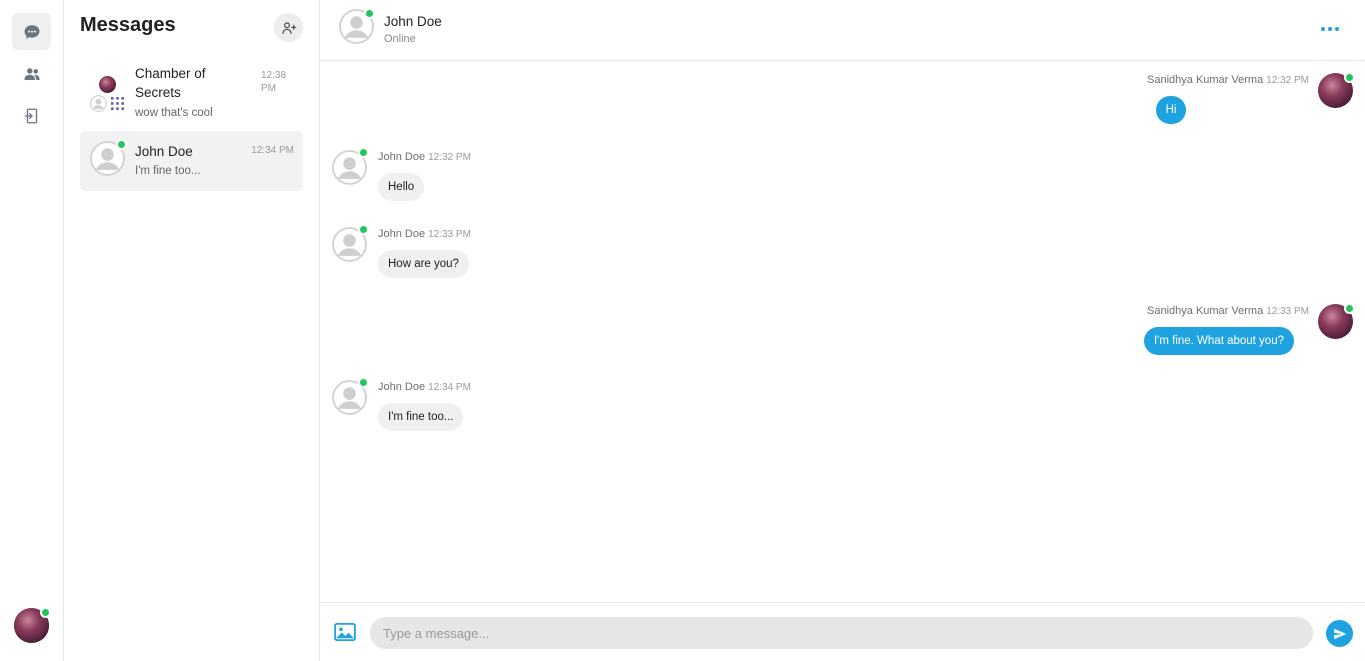  What do you see at coordinates (107, 84) in the screenshot?
I see `group-member-avatar` at bounding box center [107, 84].